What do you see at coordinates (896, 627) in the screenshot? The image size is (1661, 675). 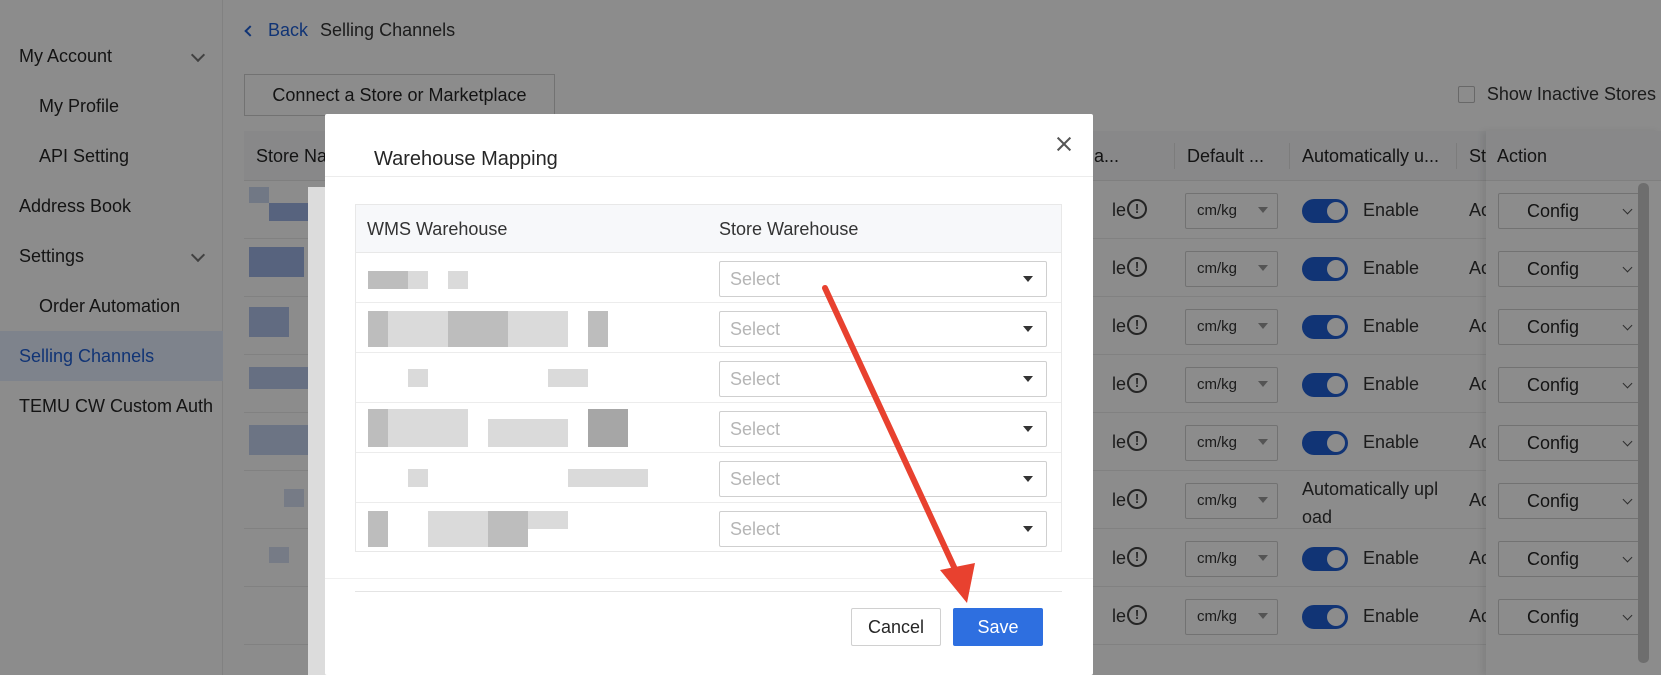 I see `cancel-button: Cancel` at bounding box center [896, 627].